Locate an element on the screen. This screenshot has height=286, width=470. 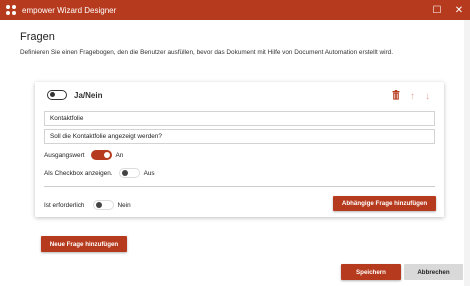
required-row: Ist erforderlich Nein is located at coordinates (87, 205).